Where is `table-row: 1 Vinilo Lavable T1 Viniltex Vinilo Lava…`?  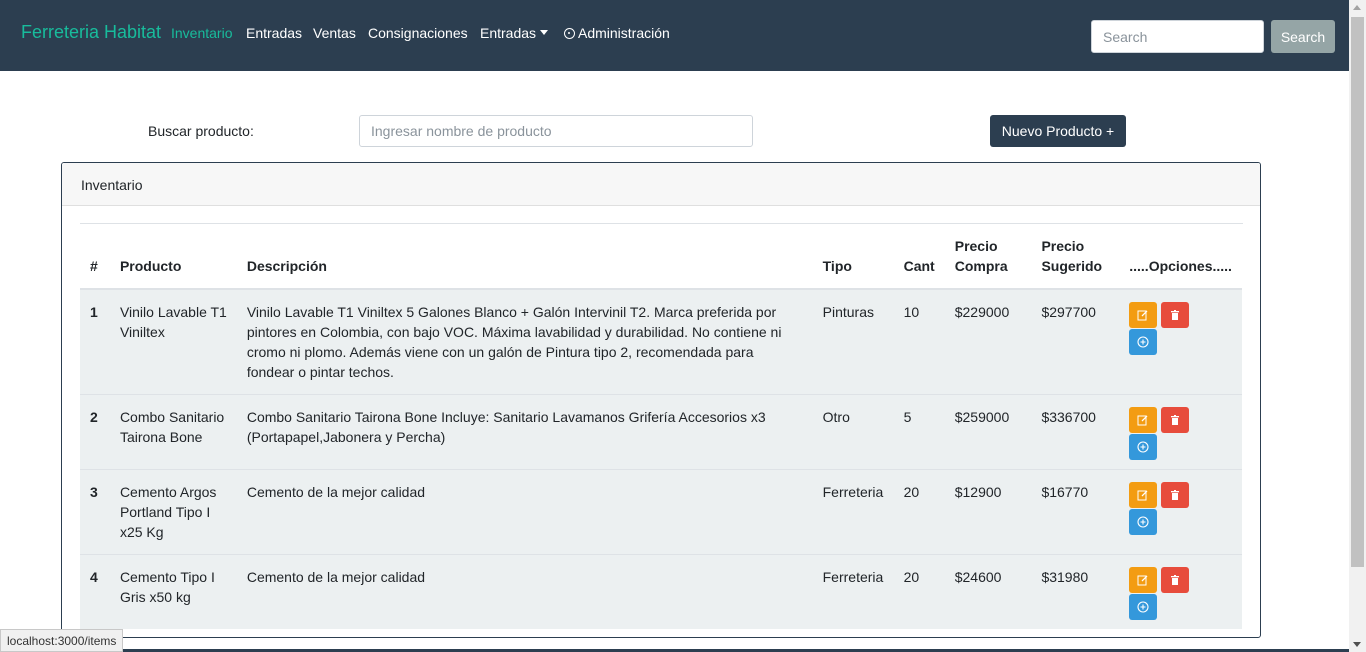 table-row: 1 Vinilo Lavable T1 Viniltex Vinilo Lava… is located at coordinates (661, 341).